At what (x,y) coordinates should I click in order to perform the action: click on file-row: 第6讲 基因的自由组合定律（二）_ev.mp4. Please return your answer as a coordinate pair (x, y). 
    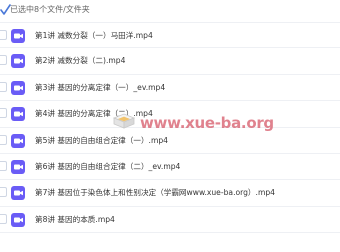
    Looking at the image, I should click on (170, 167).